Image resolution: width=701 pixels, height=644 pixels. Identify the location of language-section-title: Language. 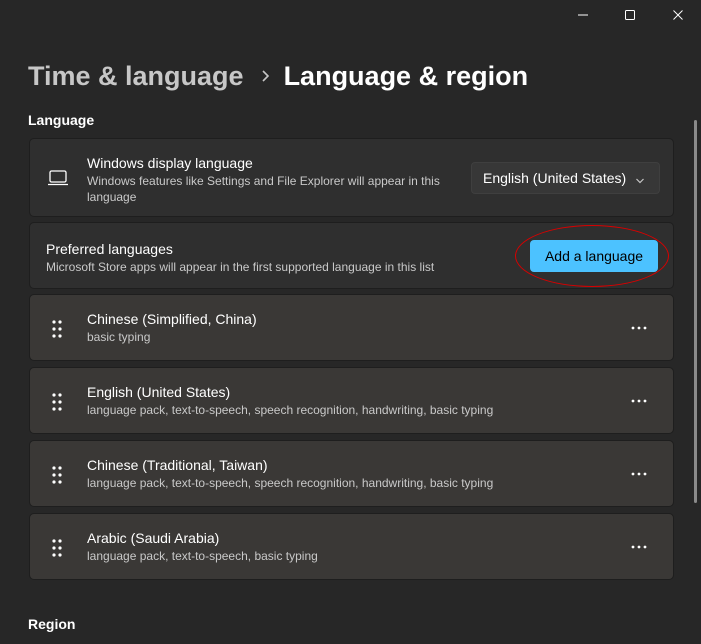
(61, 120).